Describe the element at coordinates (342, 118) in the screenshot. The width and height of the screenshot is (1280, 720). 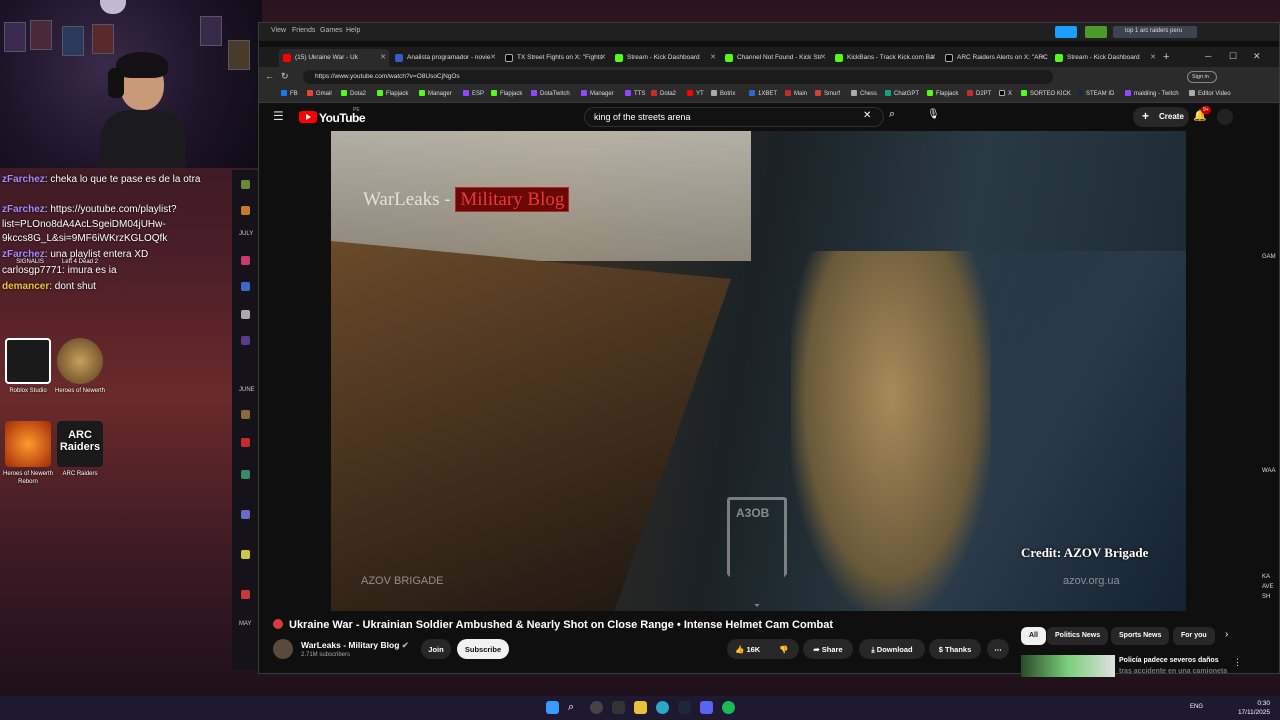
I see `youtube-wordmark: YouTube` at that location.